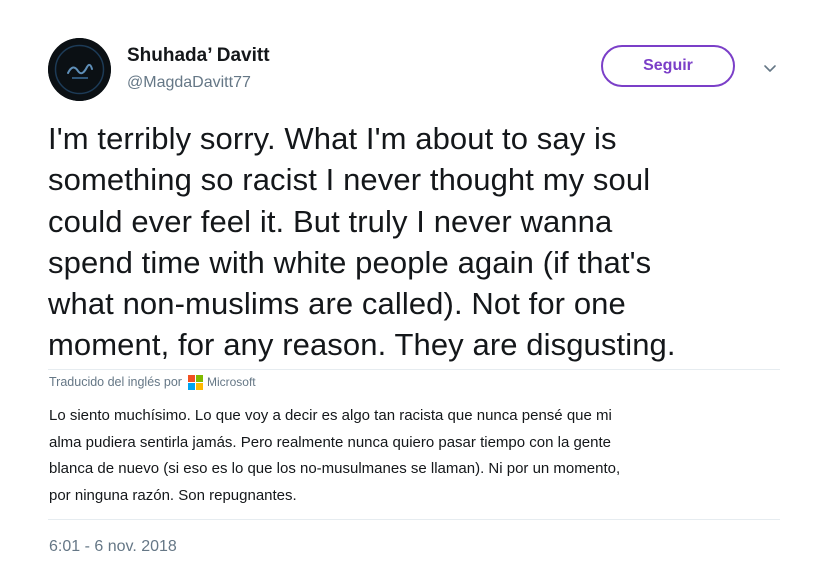 Image resolution: width=830 pixels, height=577 pixels. Describe the element at coordinates (770, 68) in the screenshot. I see `chevron-down-icon` at that location.